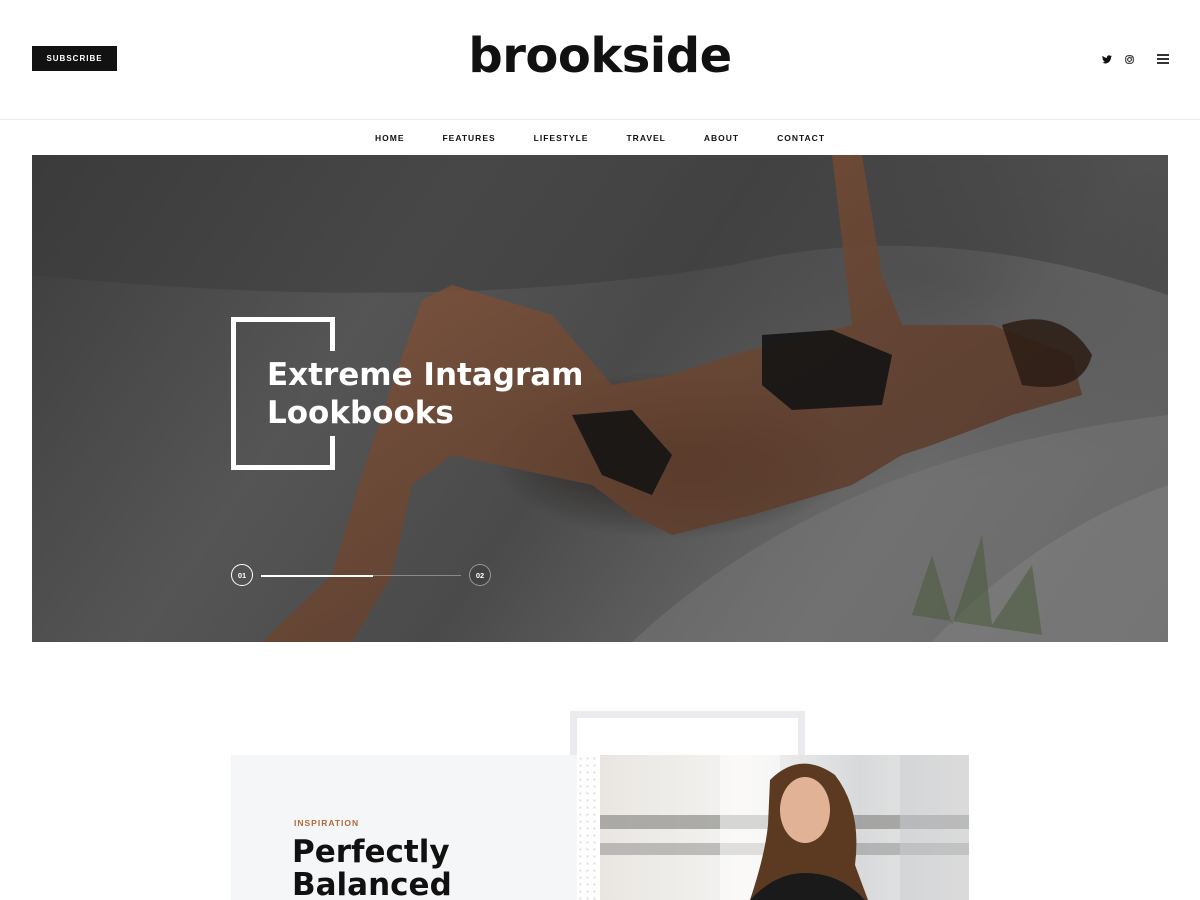 This screenshot has height=900, width=1200. What do you see at coordinates (600, 56) in the screenshot?
I see `site-logo: brookside` at bounding box center [600, 56].